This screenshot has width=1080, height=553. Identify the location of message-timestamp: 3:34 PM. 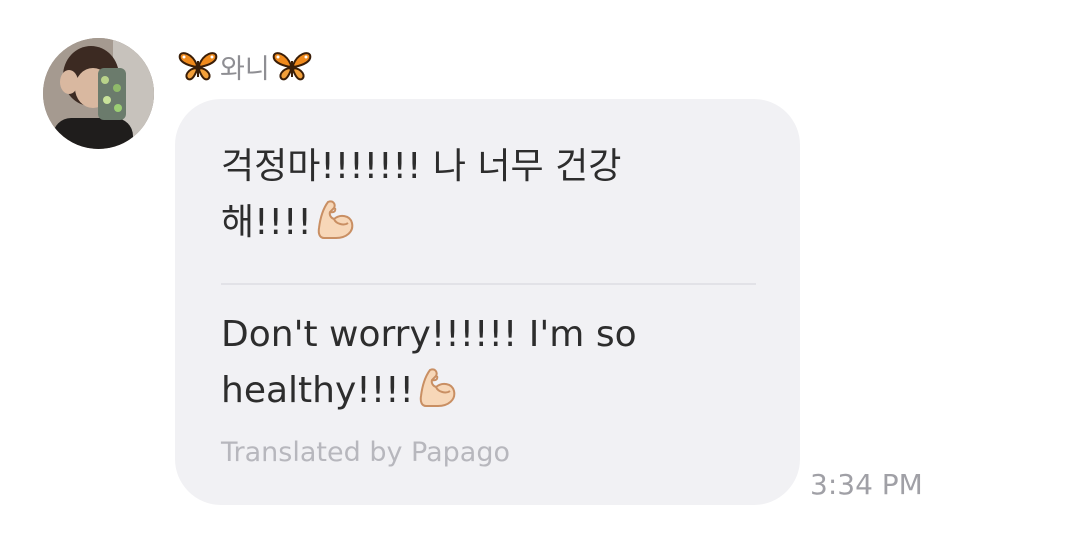
(866, 484).